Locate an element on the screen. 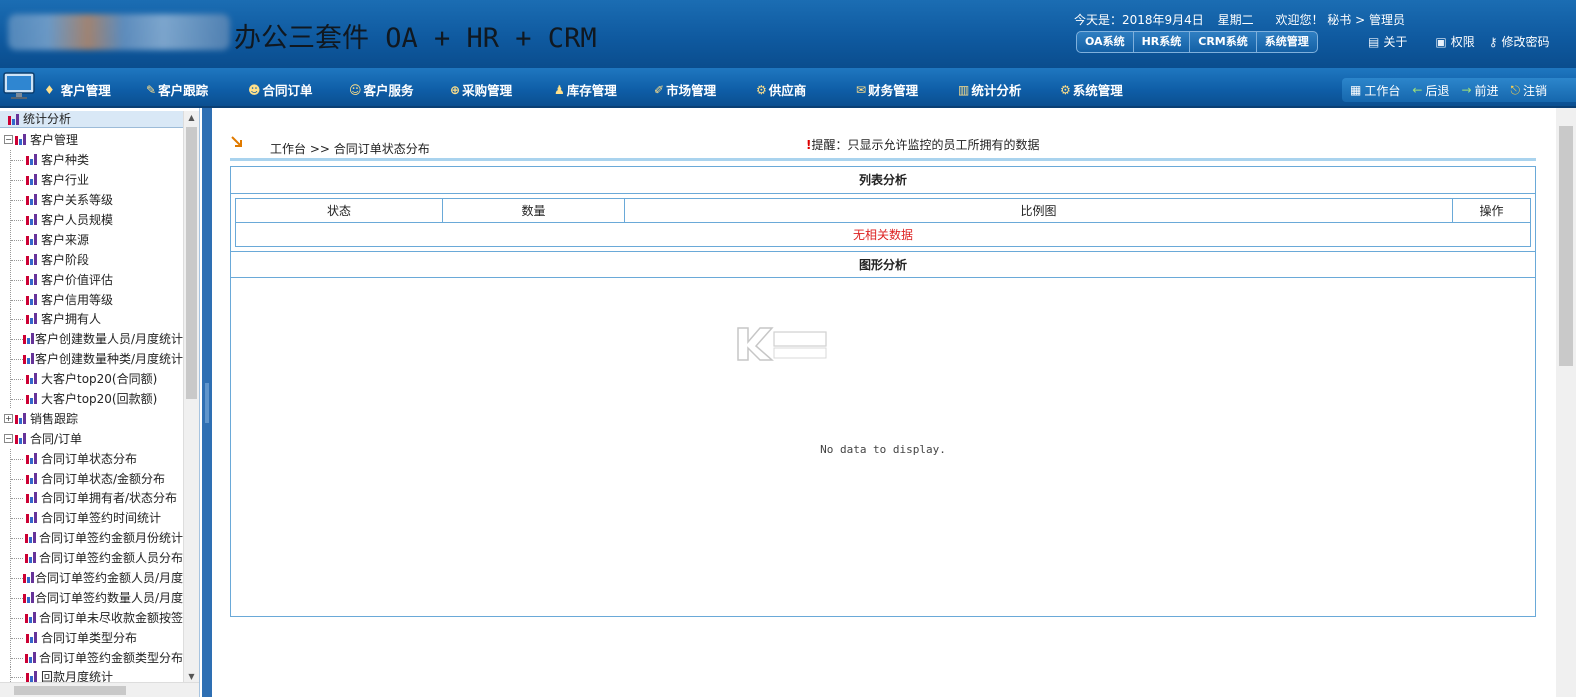  sidebar-item: 合同订单签约金额类型分布 is located at coordinates (91, 657).